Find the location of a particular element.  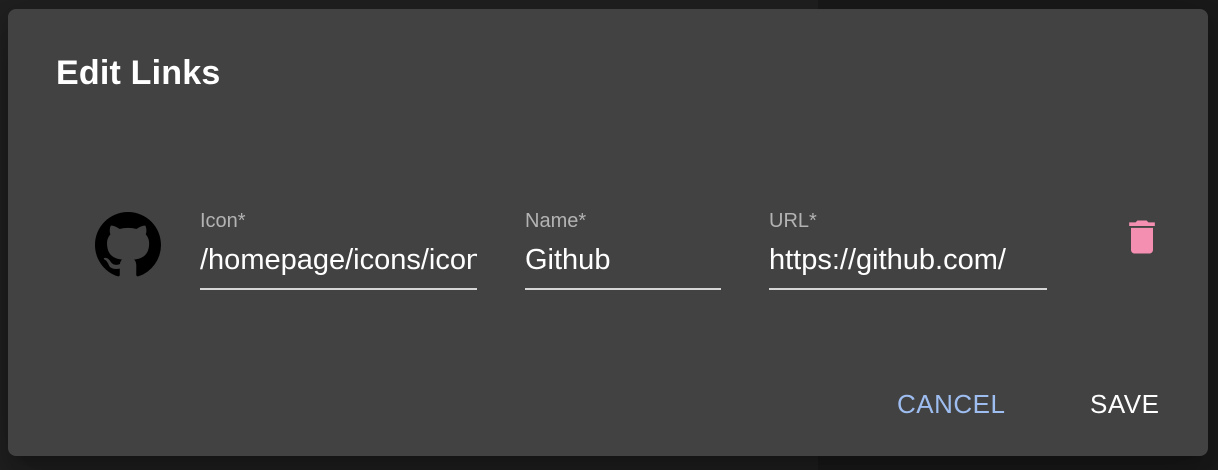

cancel-button: CANCEL is located at coordinates (951, 404).